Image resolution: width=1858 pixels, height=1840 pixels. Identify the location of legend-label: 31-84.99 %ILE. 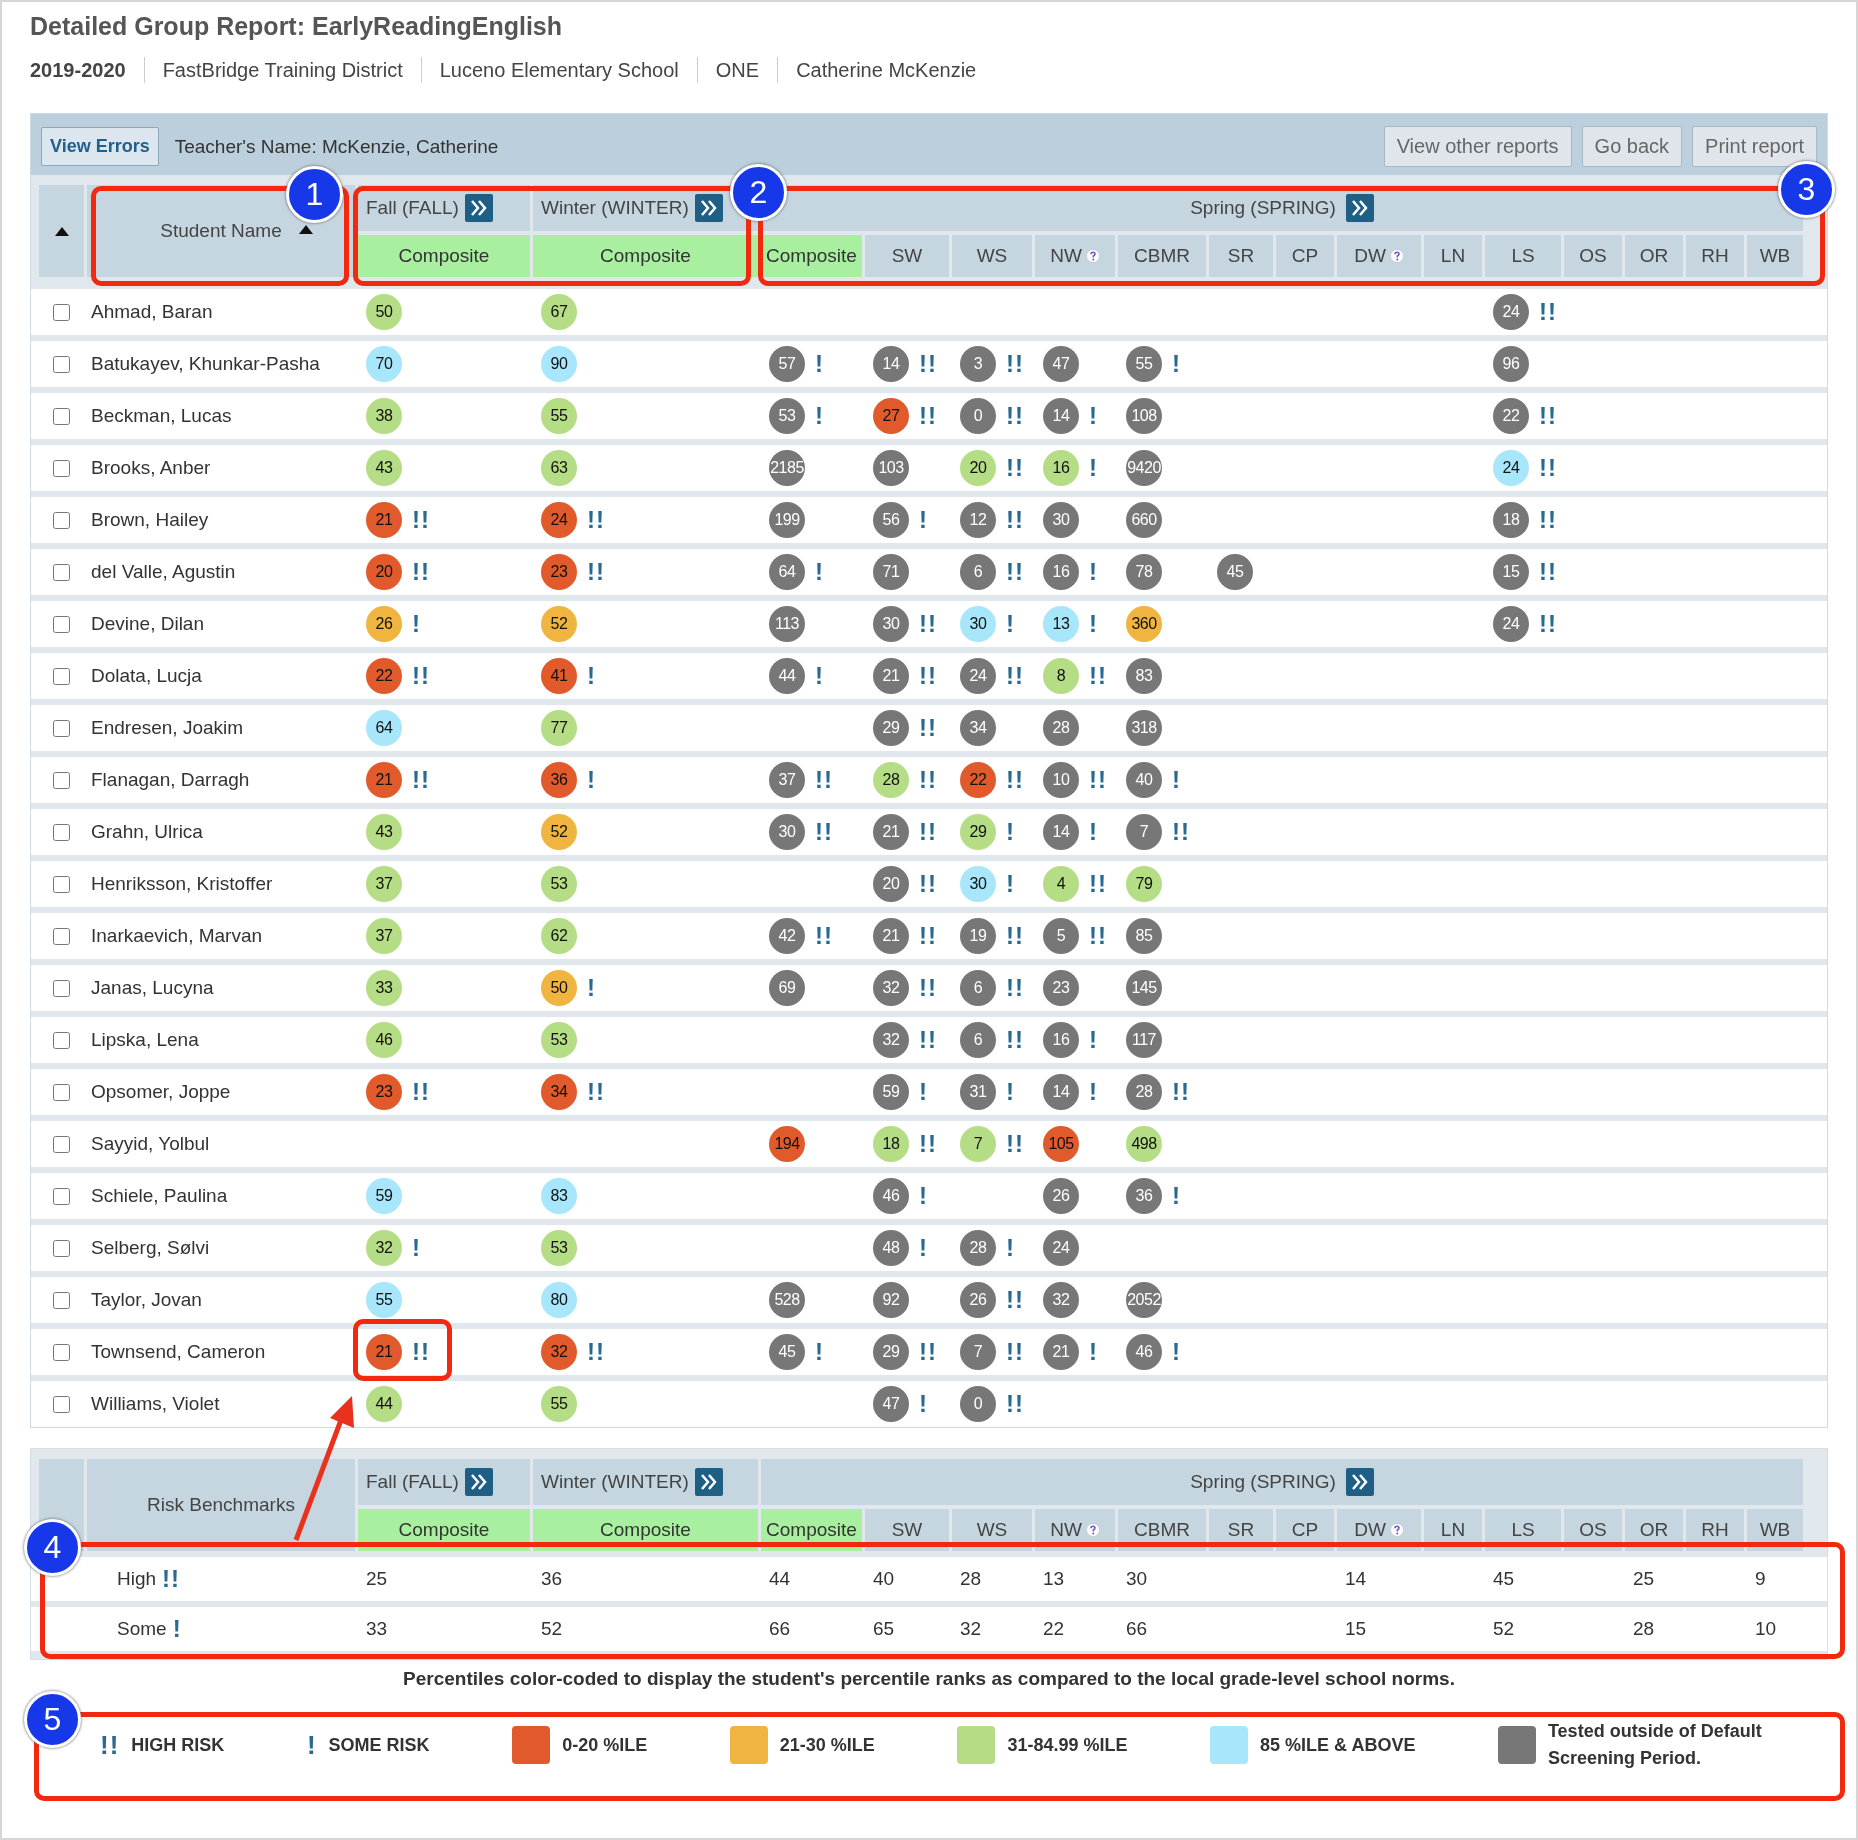
(1067, 1745).